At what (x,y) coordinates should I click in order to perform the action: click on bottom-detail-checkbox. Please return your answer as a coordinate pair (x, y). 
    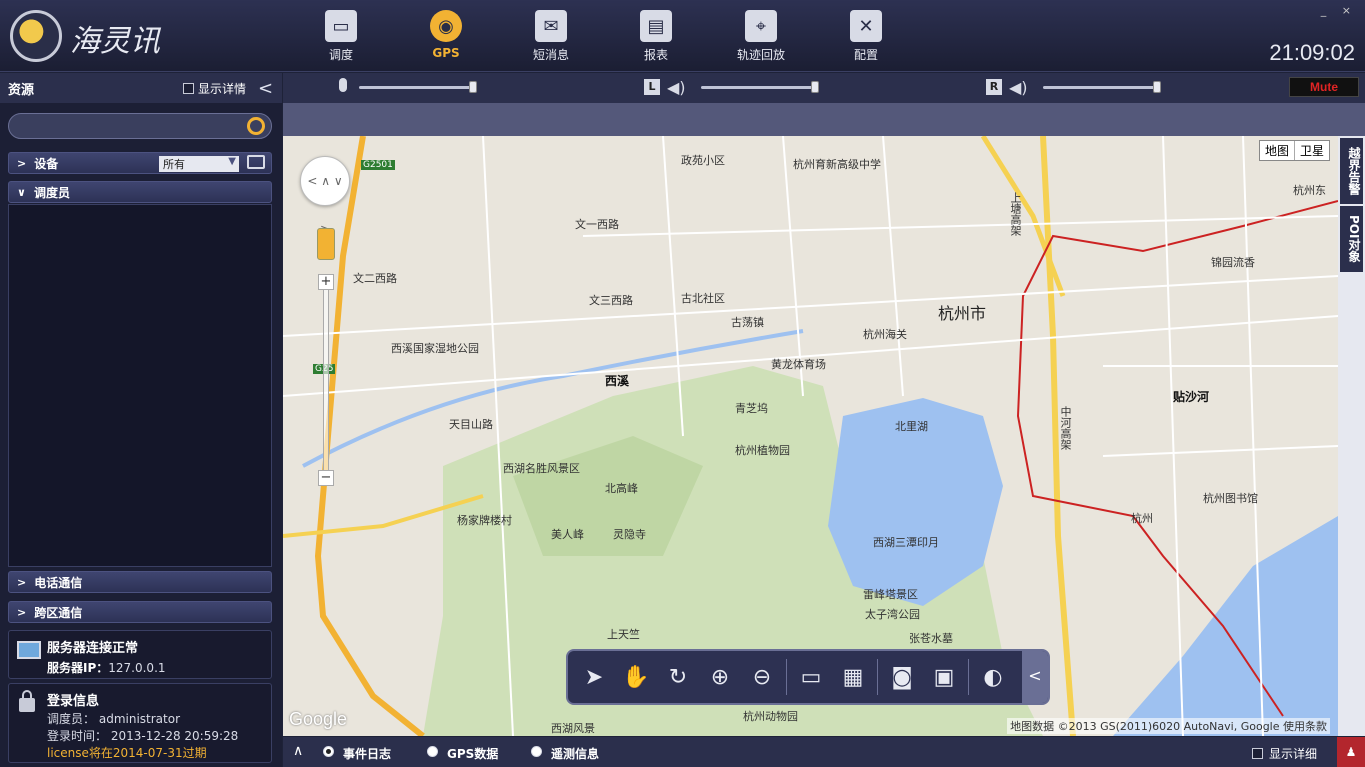
    Looking at the image, I should click on (1257, 753).